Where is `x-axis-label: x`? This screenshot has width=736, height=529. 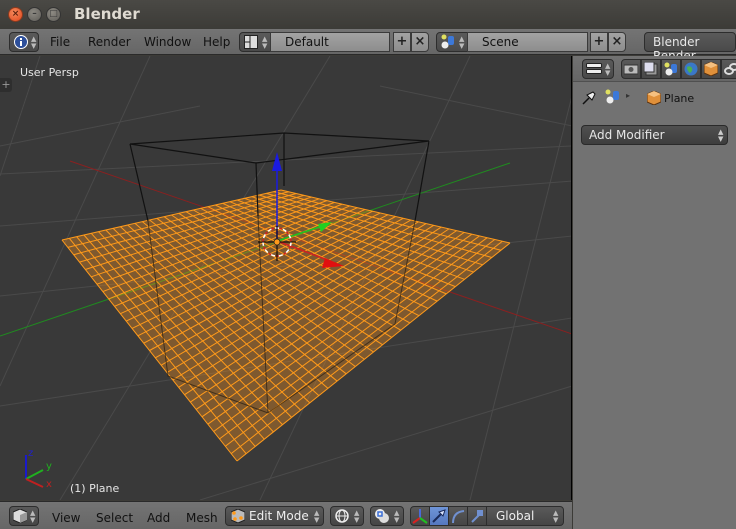 x-axis-label: x is located at coordinates (49, 484).